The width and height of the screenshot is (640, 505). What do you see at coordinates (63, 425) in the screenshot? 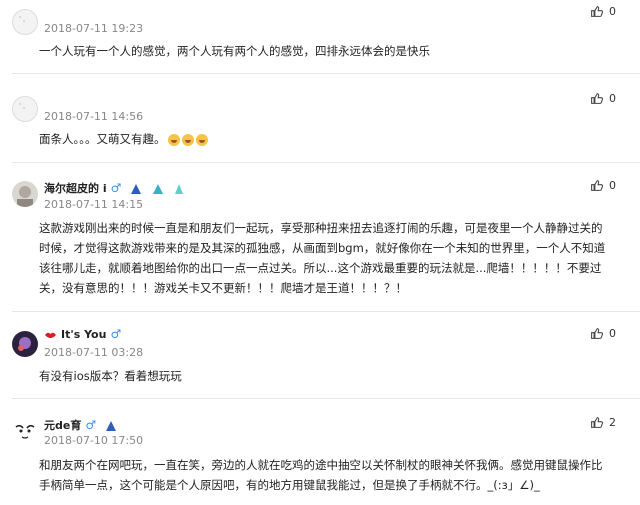
I see `username-text: 元de育` at bounding box center [63, 425].